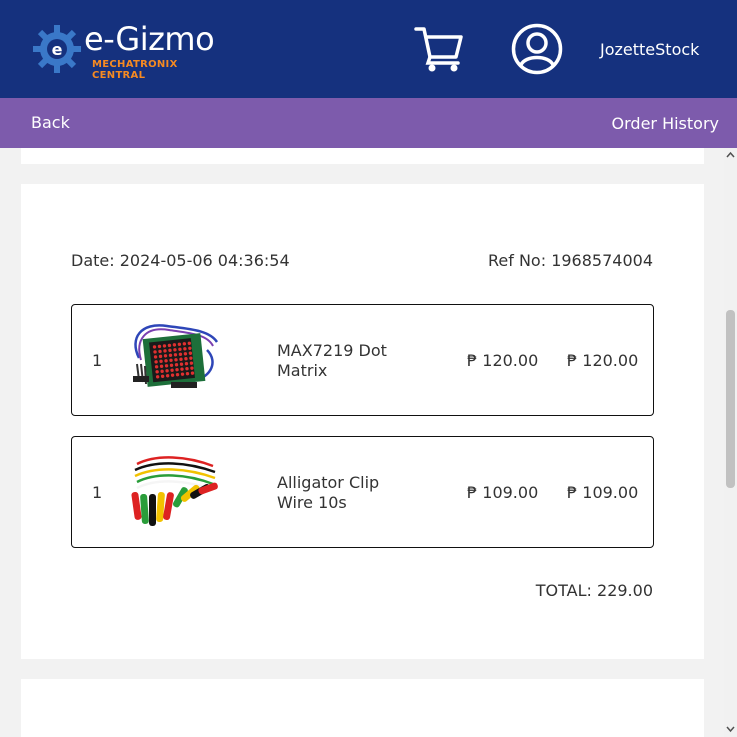  Describe the element at coordinates (594, 590) in the screenshot. I see `order-total: TOTAL: 229.00` at that location.